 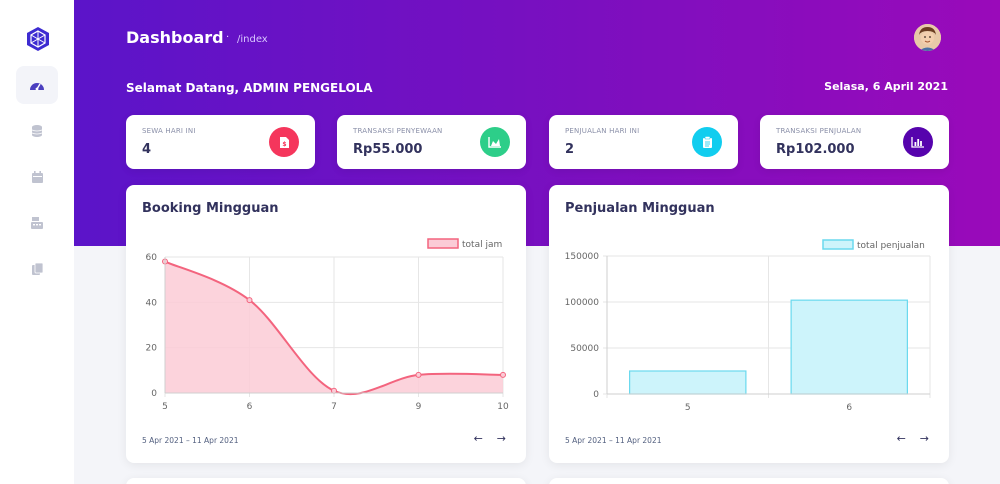 I want to click on booking-line-chart: 0 20 40 60 5 6 7 9 10 total jam, so click(x=327, y=325).